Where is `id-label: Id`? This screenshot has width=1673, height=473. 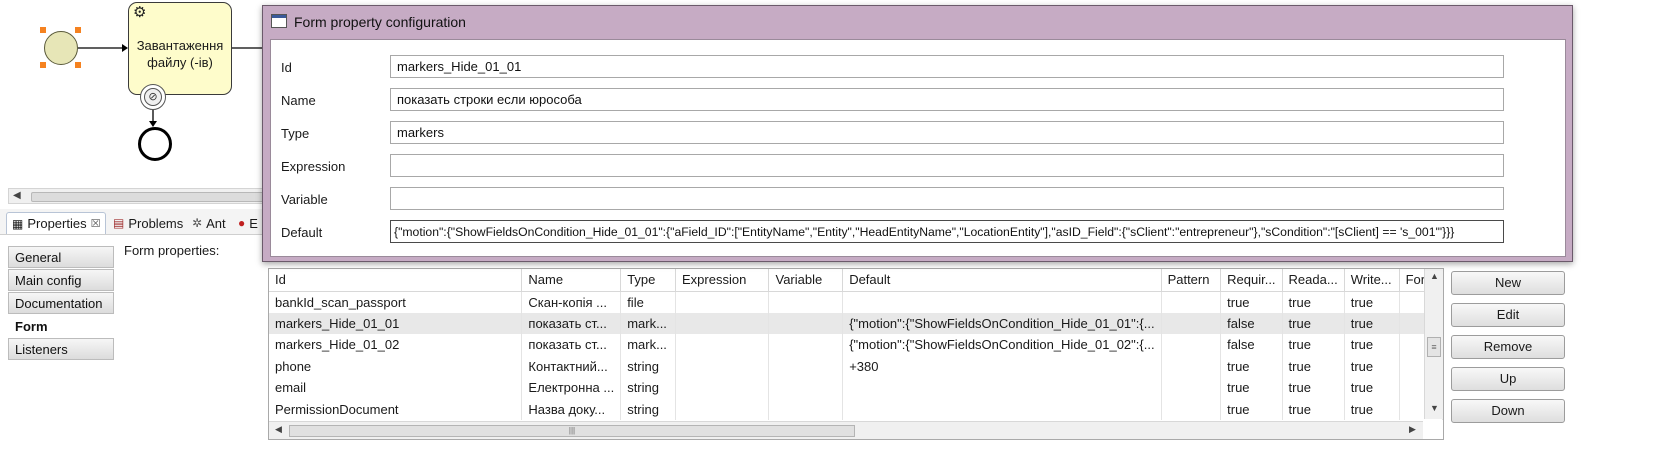
id-label: Id is located at coordinates (286, 67).